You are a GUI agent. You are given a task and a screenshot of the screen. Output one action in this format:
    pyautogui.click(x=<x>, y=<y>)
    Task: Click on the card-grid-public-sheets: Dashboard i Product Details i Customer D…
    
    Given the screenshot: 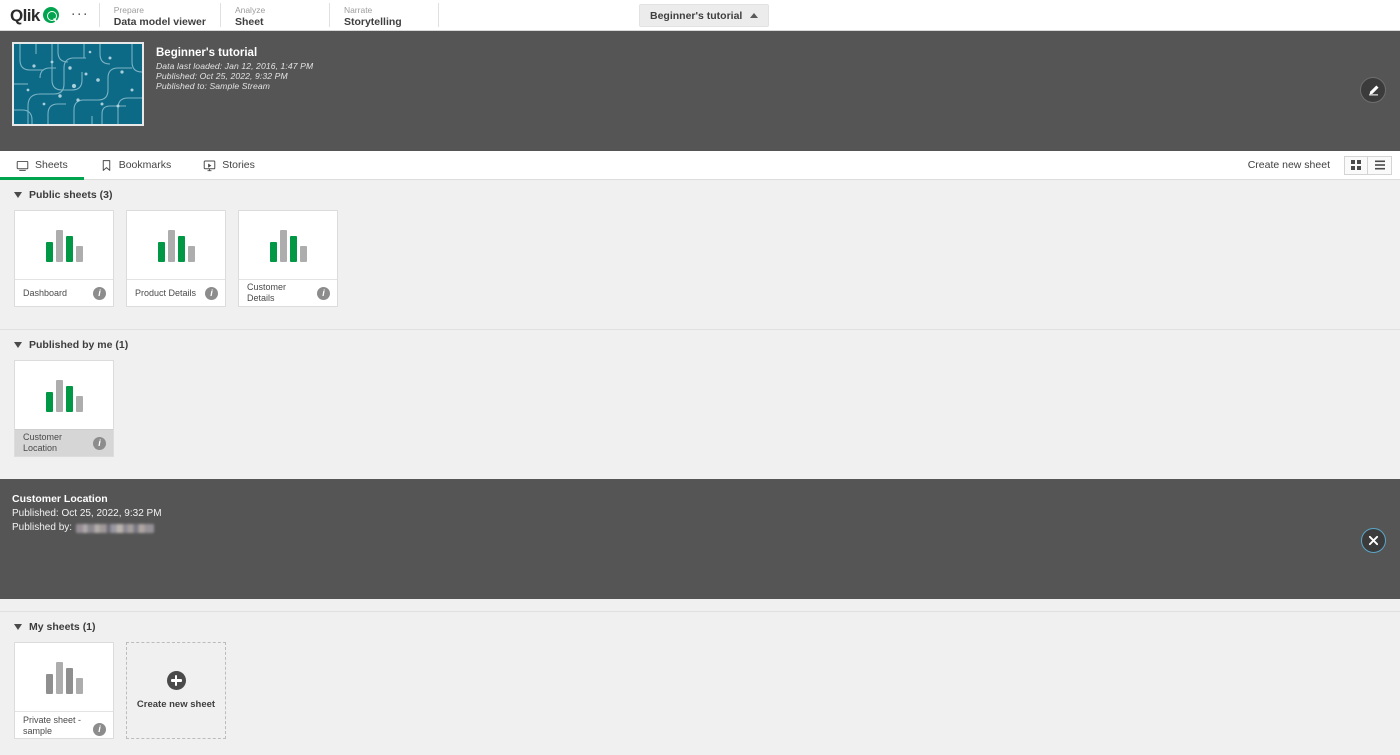 What is the action you would take?
    pyautogui.click(x=707, y=258)
    